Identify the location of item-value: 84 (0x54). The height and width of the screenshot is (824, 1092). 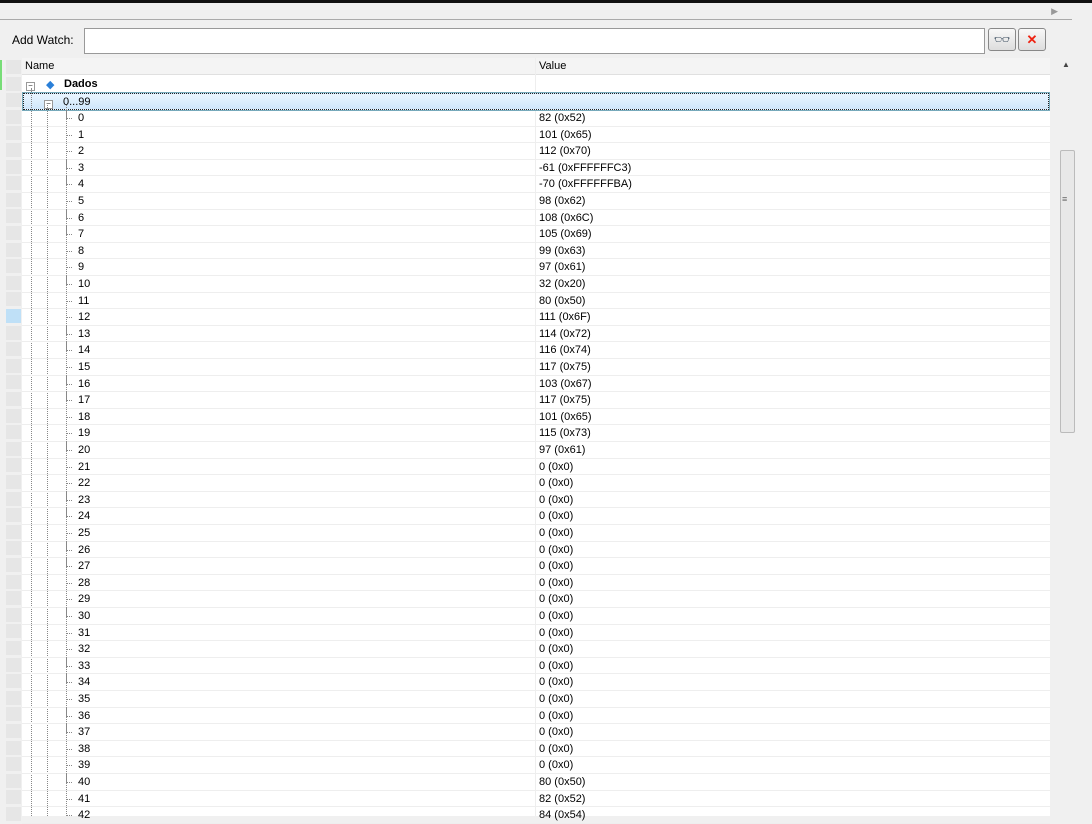
(562, 815).